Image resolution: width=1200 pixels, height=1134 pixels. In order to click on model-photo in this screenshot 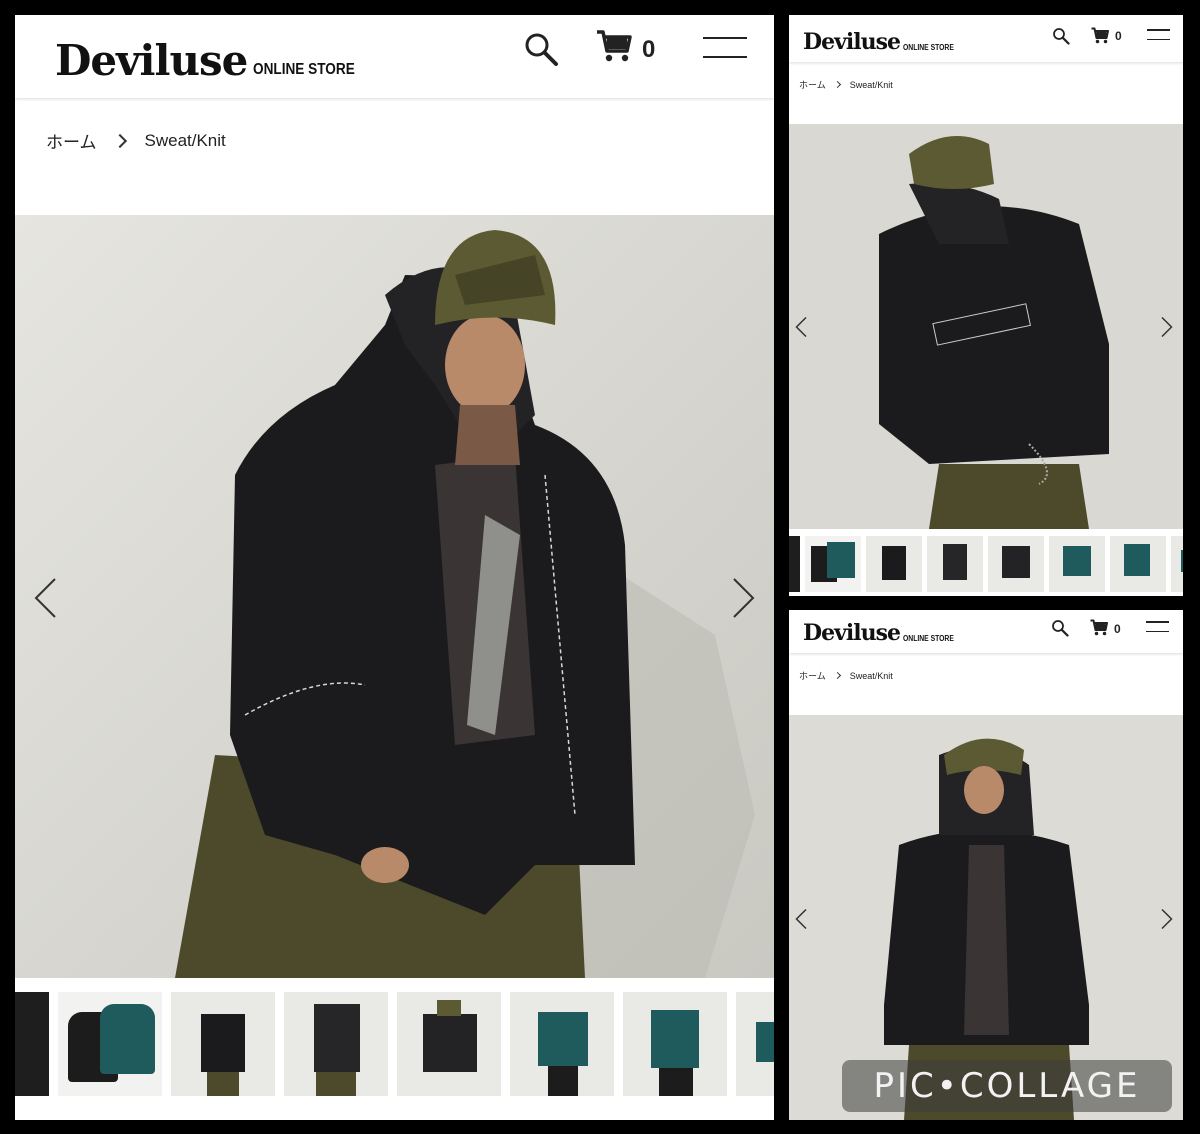, I will do `click(986, 326)`.